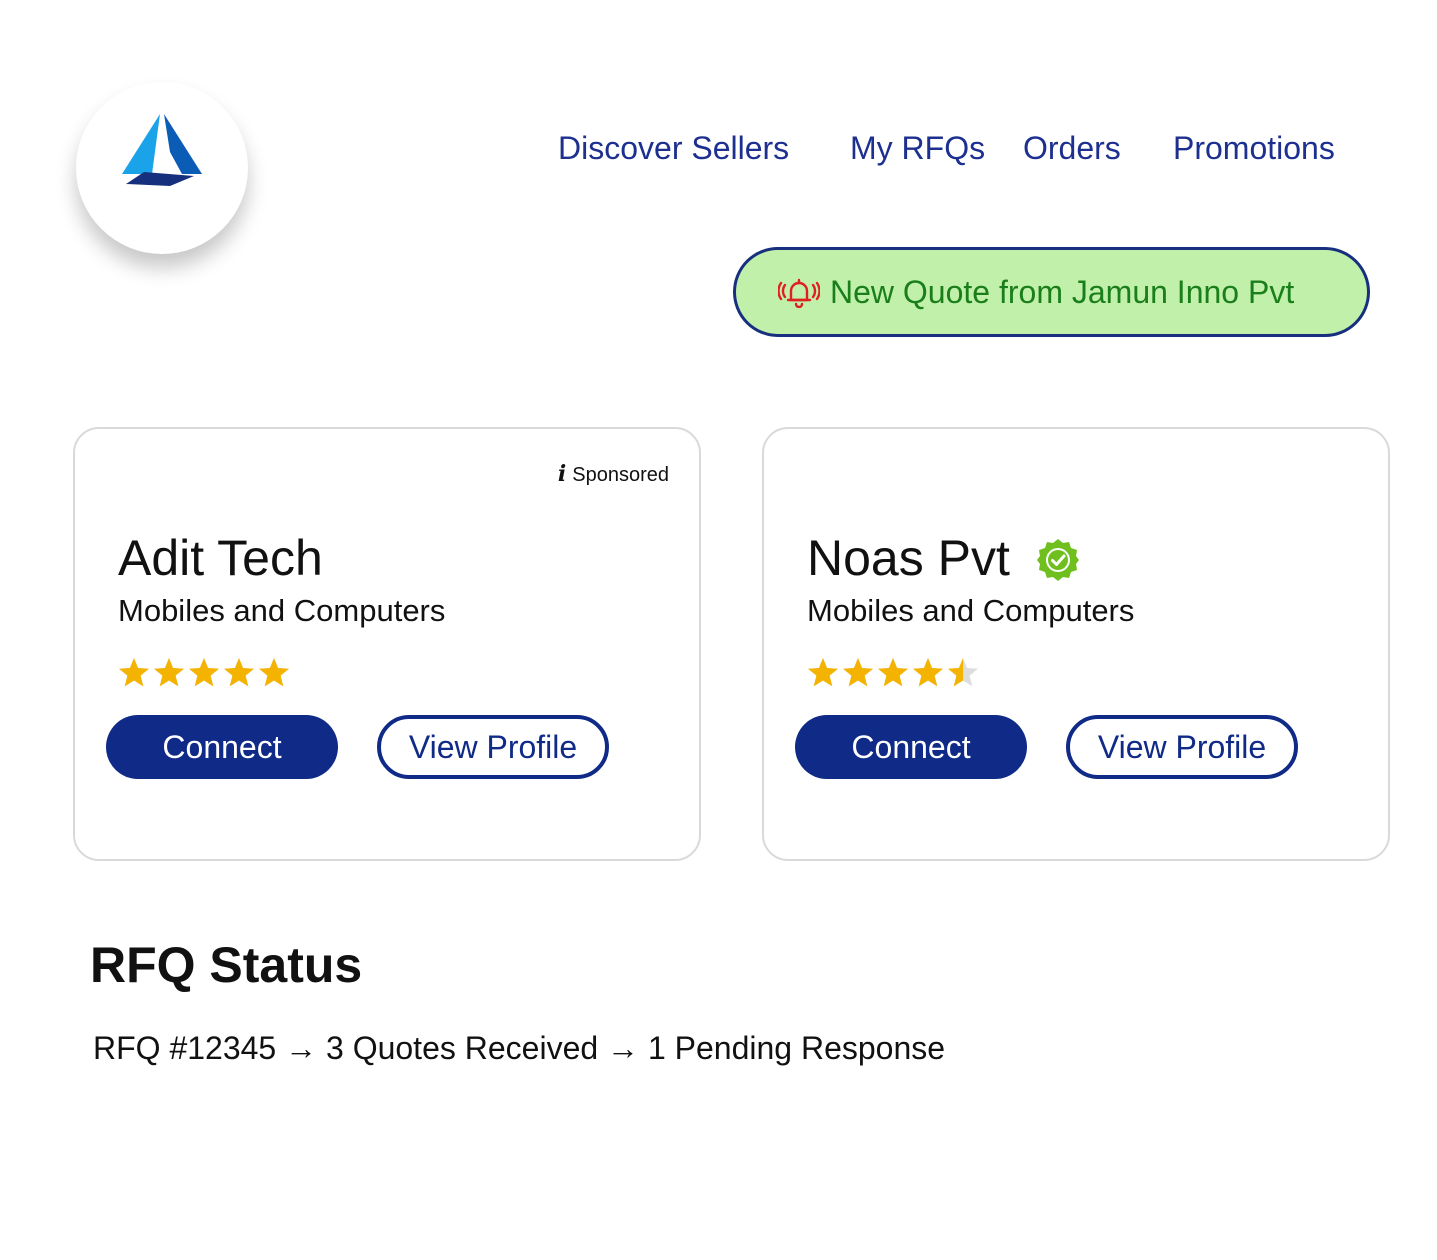 This screenshot has width=1437, height=1260. What do you see at coordinates (917, 148) in the screenshot?
I see `nav-my-rfqs: My RFQs` at bounding box center [917, 148].